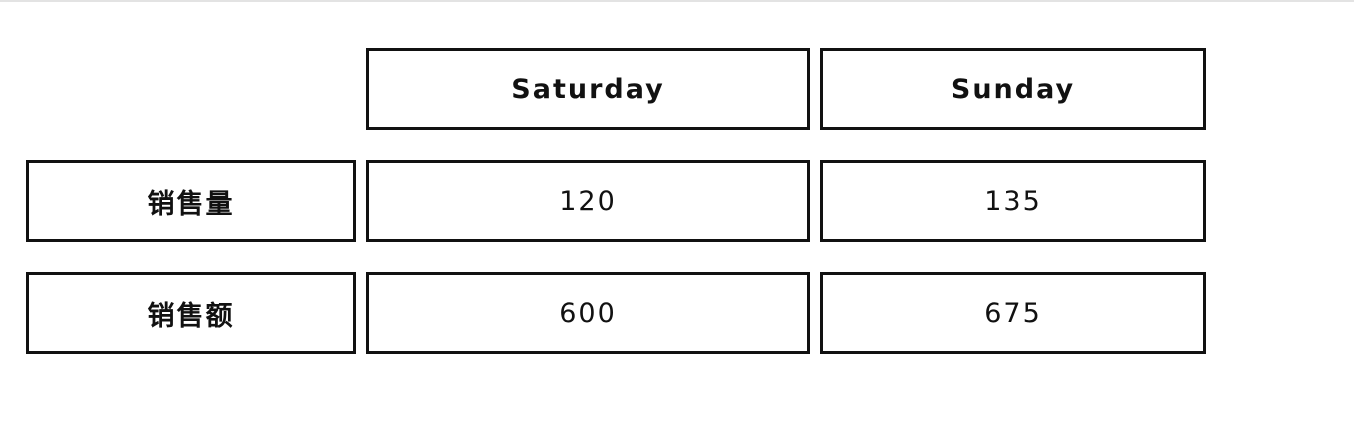  I want to click on row-label-sales-volume: 销售量, so click(191, 201).